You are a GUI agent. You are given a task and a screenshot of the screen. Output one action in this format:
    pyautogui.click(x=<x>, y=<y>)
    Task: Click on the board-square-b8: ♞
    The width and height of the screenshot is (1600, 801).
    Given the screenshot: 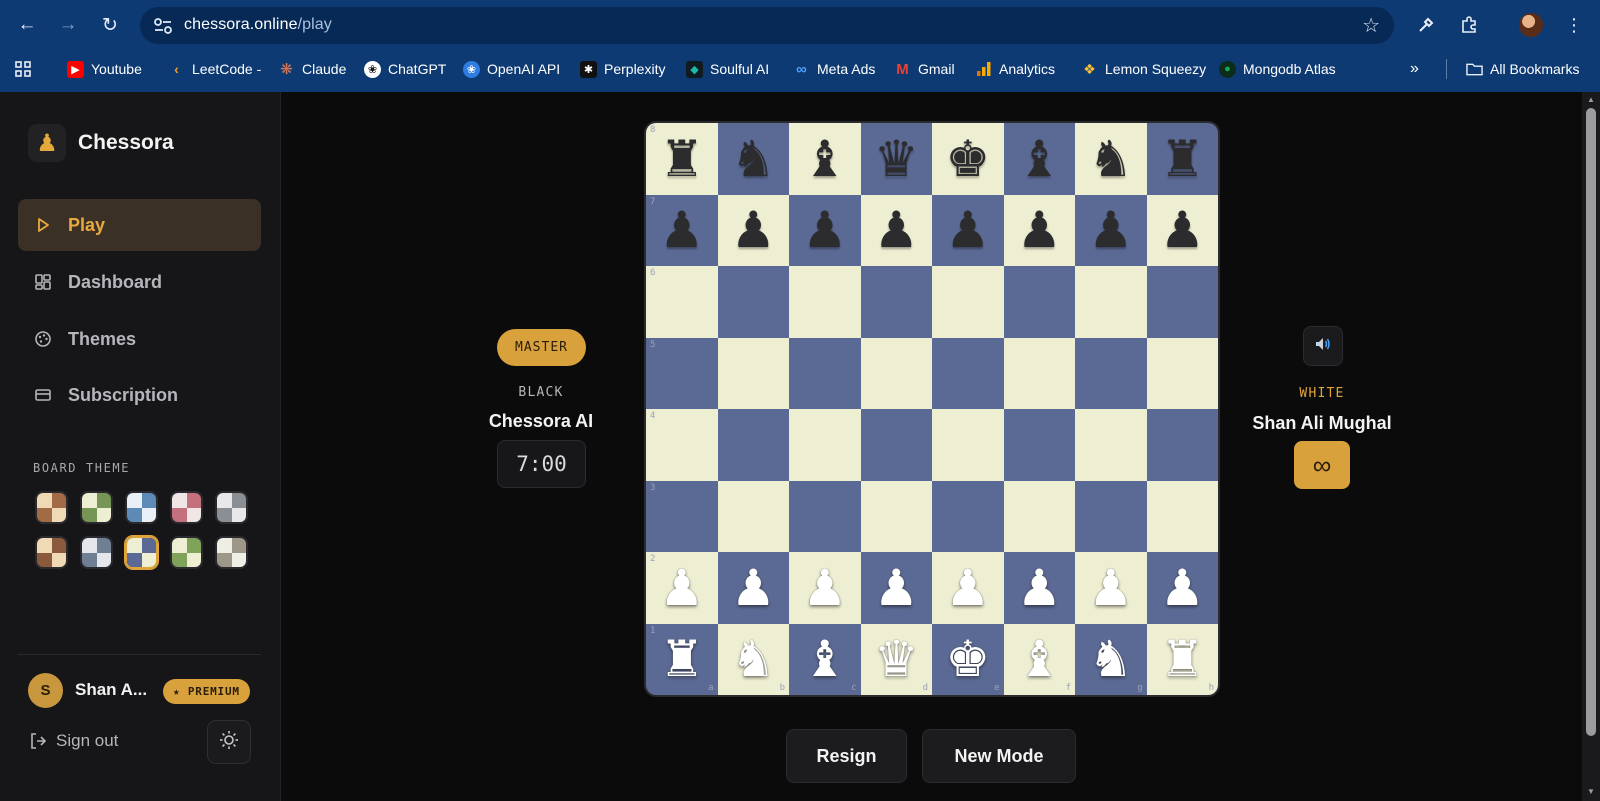 What is the action you would take?
    pyautogui.click(x=753, y=159)
    